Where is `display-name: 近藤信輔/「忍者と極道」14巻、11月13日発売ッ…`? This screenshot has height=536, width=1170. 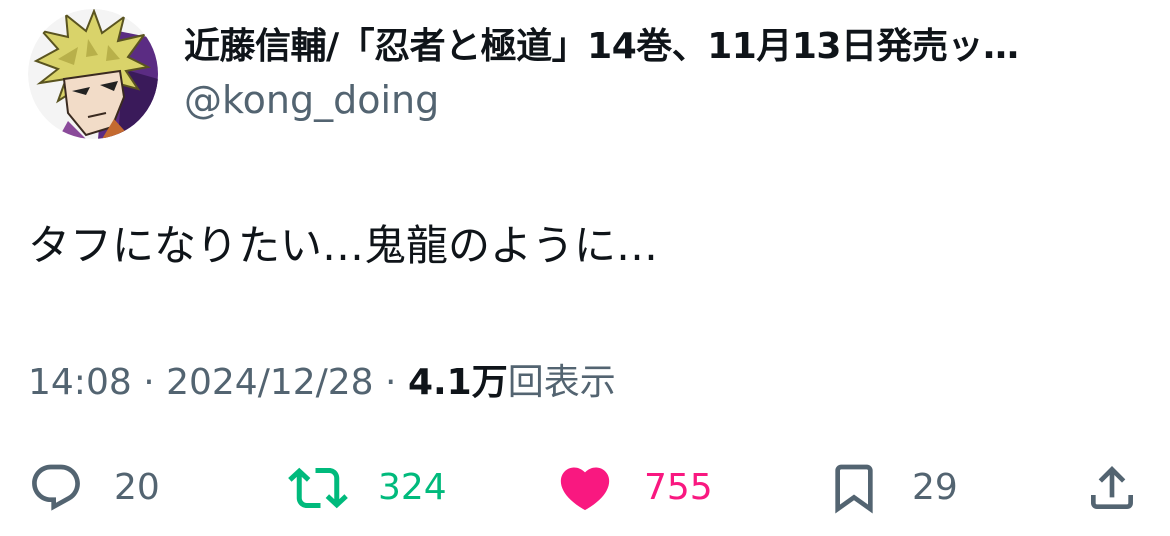 display-name: 近藤信輔/「忍者と極道」14巻、11月13日発売ッ… is located at coordinates (664, 47).